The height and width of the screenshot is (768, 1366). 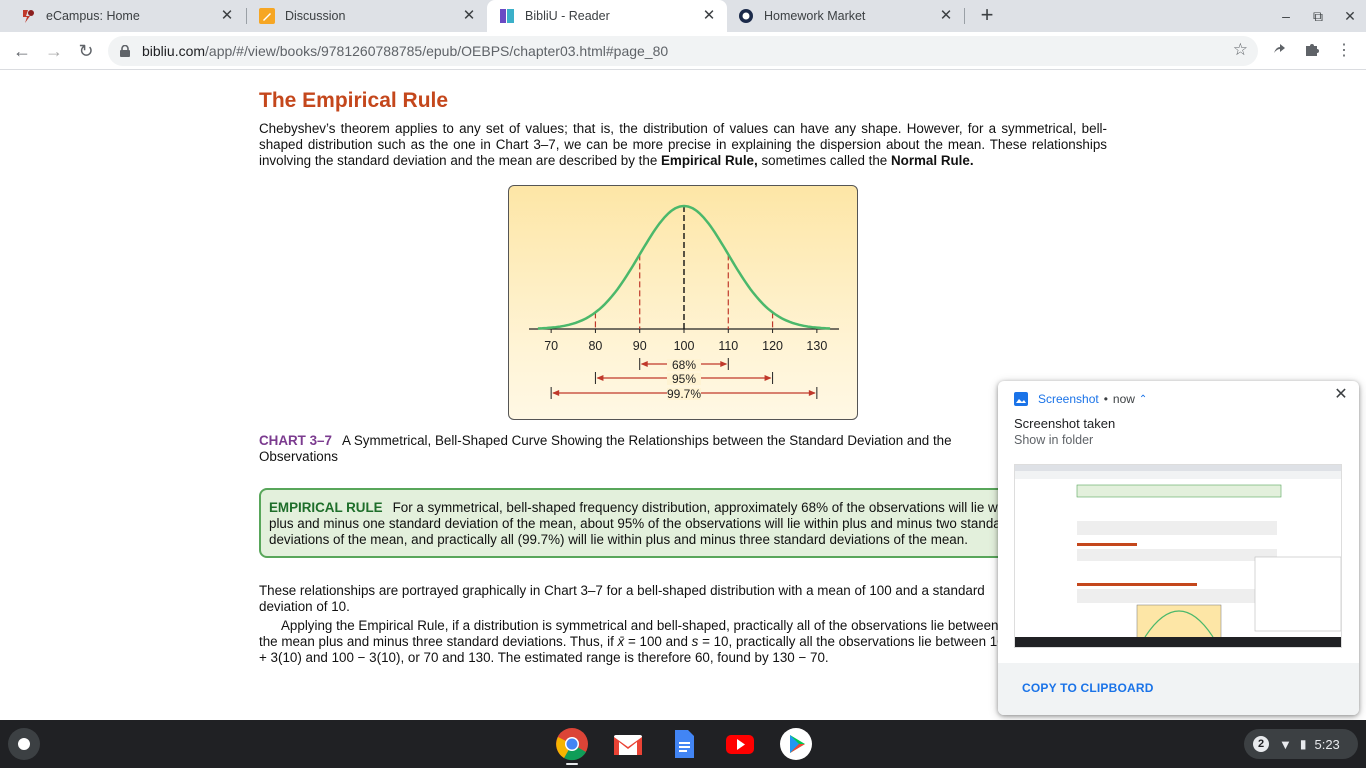 I want to click on tab-bibliu-reader: BibliU - Reader ✕, so click(x=607, y=16).